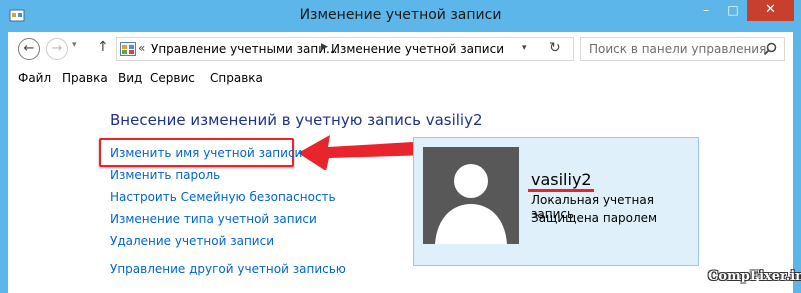 This screenshot has height=293, width=801. I want to click on control-panel-icon, so click(128, 49).